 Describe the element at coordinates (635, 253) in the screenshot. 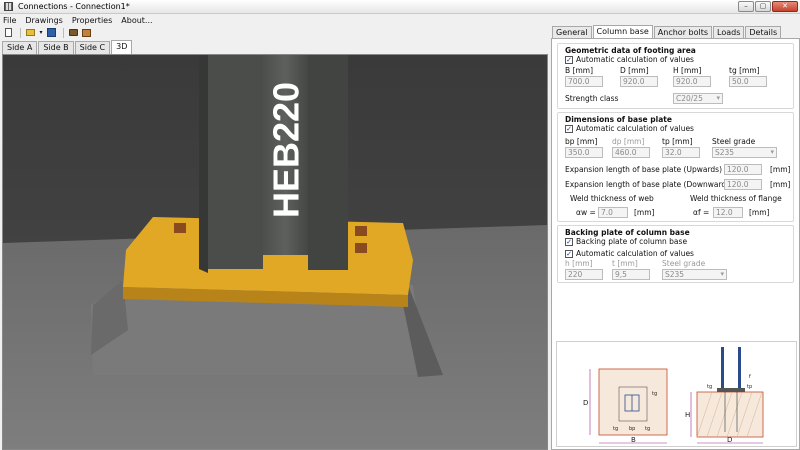

I see `backing-auto-label: Automatic calculation of values` at that location.